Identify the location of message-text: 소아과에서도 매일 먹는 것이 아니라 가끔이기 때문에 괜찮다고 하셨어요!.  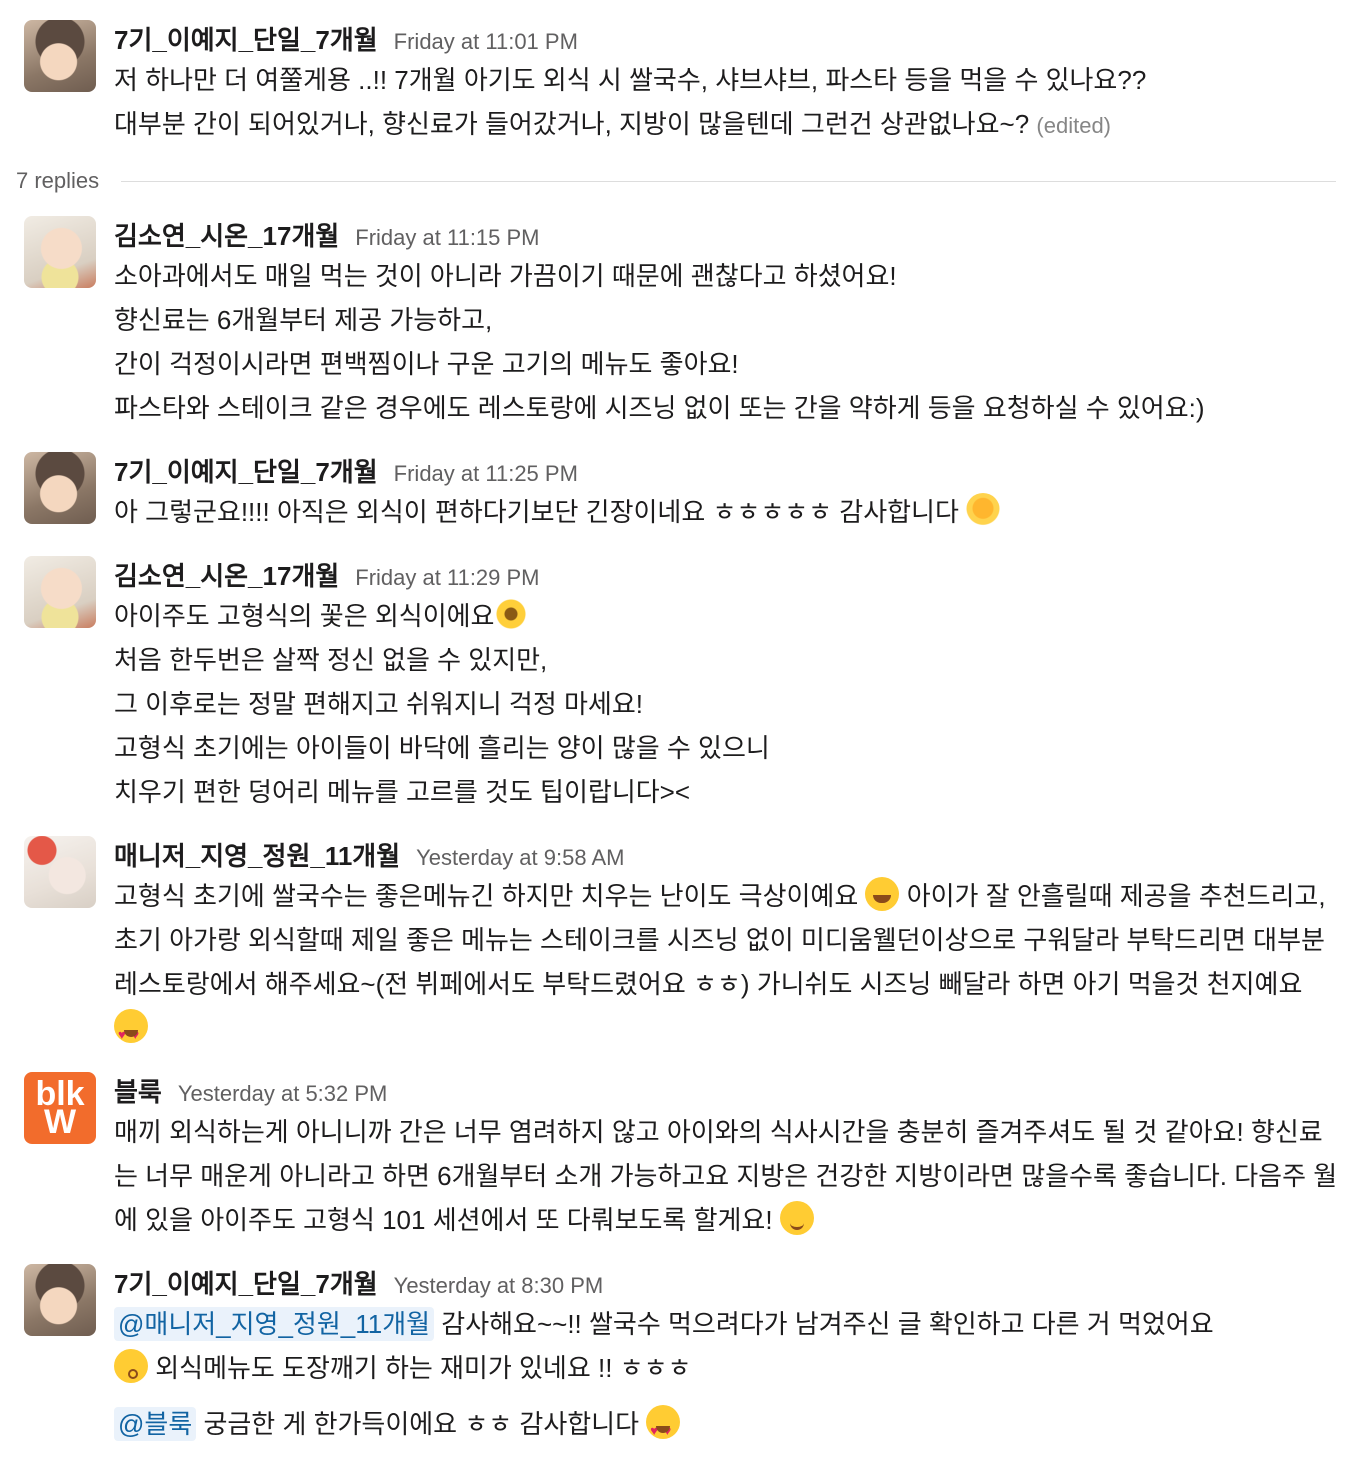
(505, 276).